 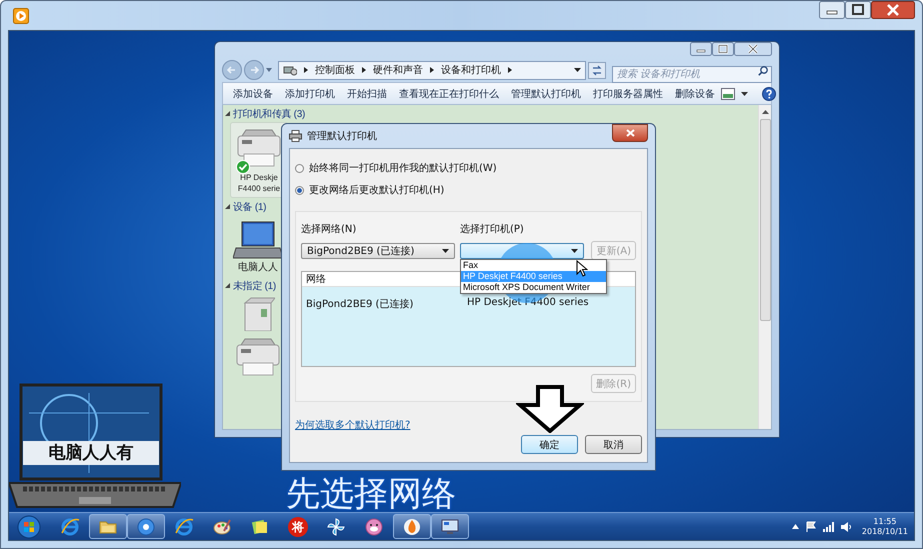 I want to click on pinwheel-icon, so click(x=336, y=526).